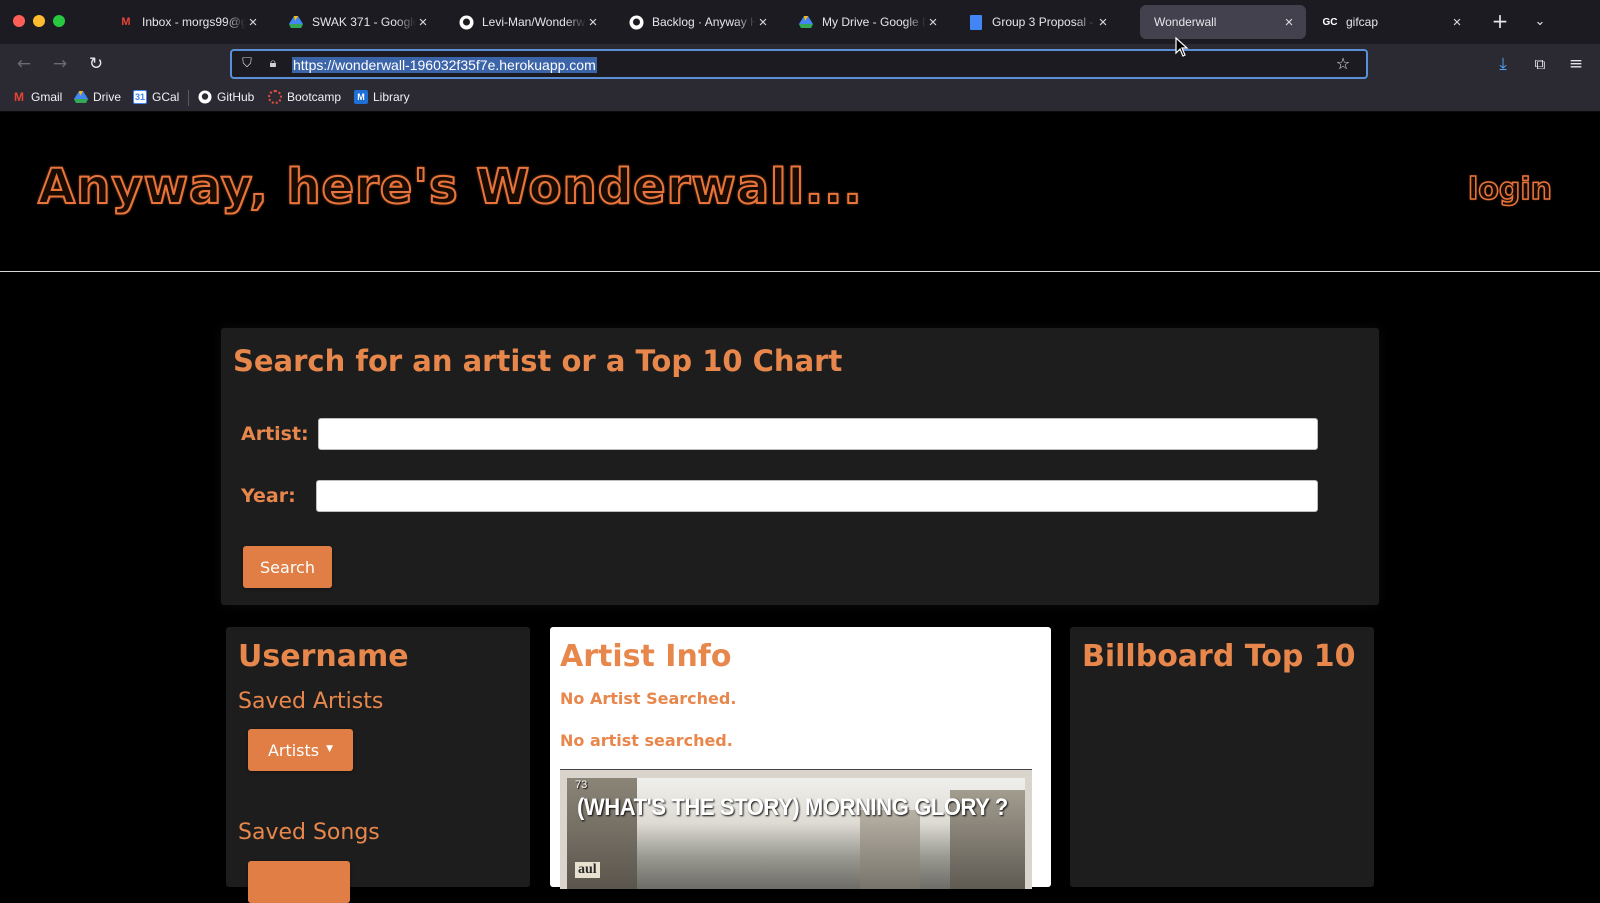 The height and width of the screenshot is (903, 1600). What do you see at coordinates (874, 22) in the screenshot?
I see `tab-title: My Drive - Google Dri` at bounding box center [874, 22].